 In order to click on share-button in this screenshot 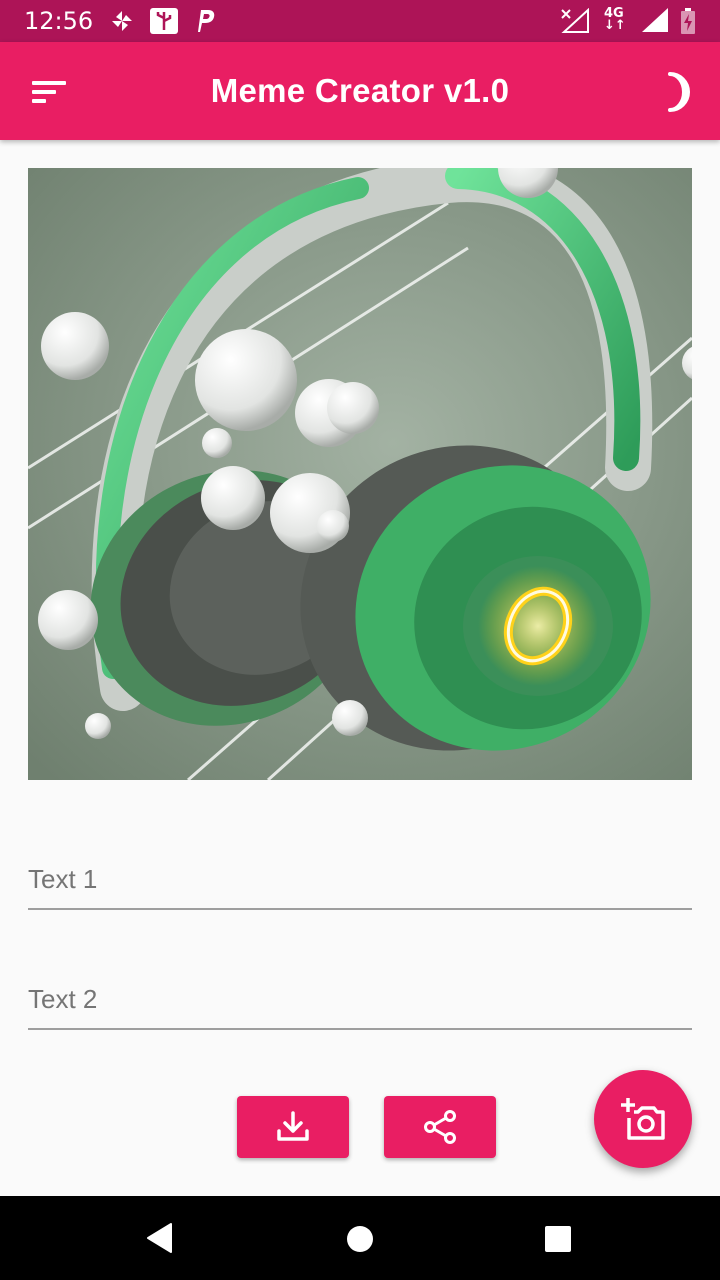, I will do `click(440, 1127)`.